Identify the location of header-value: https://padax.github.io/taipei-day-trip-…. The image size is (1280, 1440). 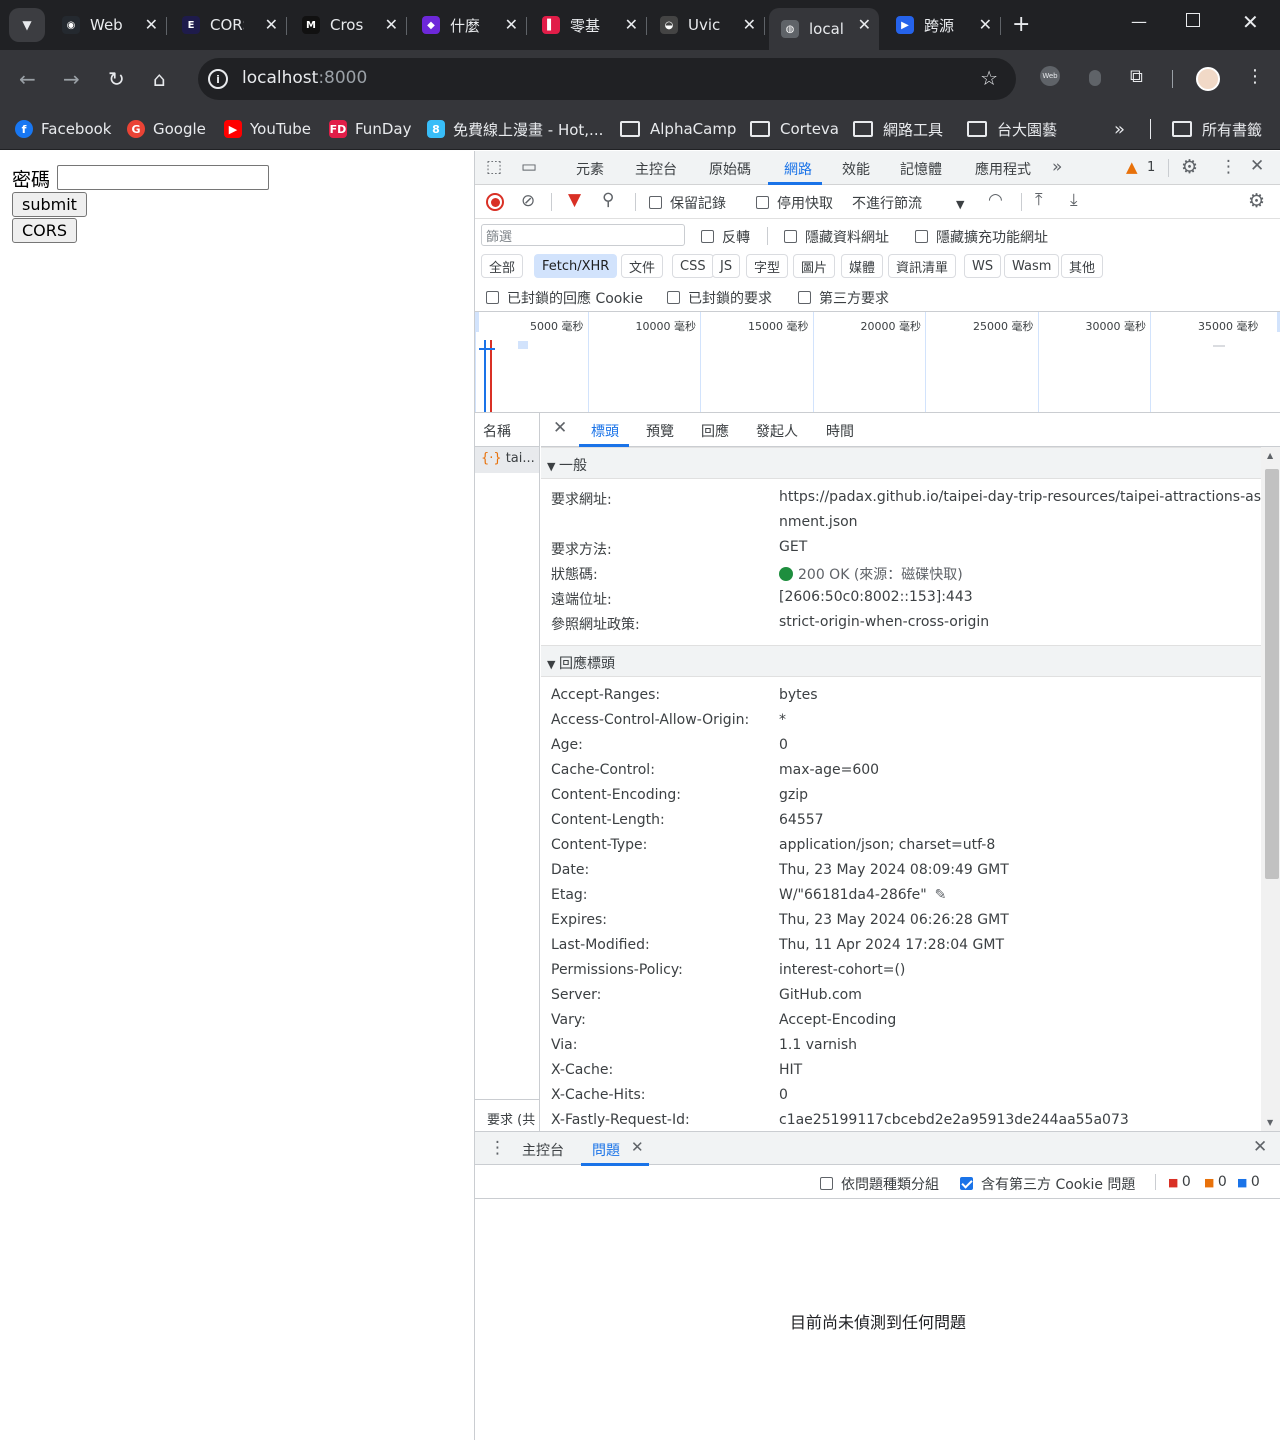
(1029, 497).